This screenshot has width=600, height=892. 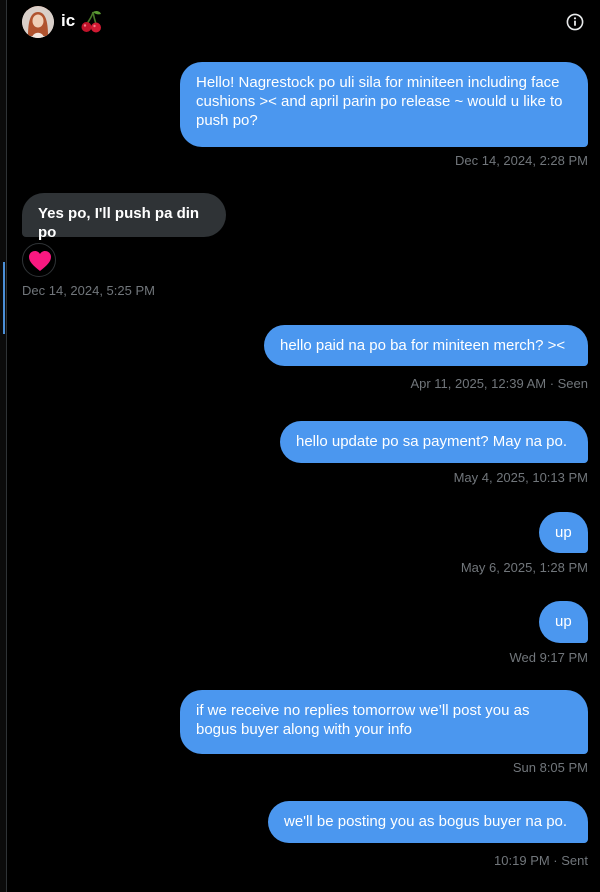 What do you see at coordinates (38, 22) in the screenshot?
I see `avatar` at bounding box center [38, 22].